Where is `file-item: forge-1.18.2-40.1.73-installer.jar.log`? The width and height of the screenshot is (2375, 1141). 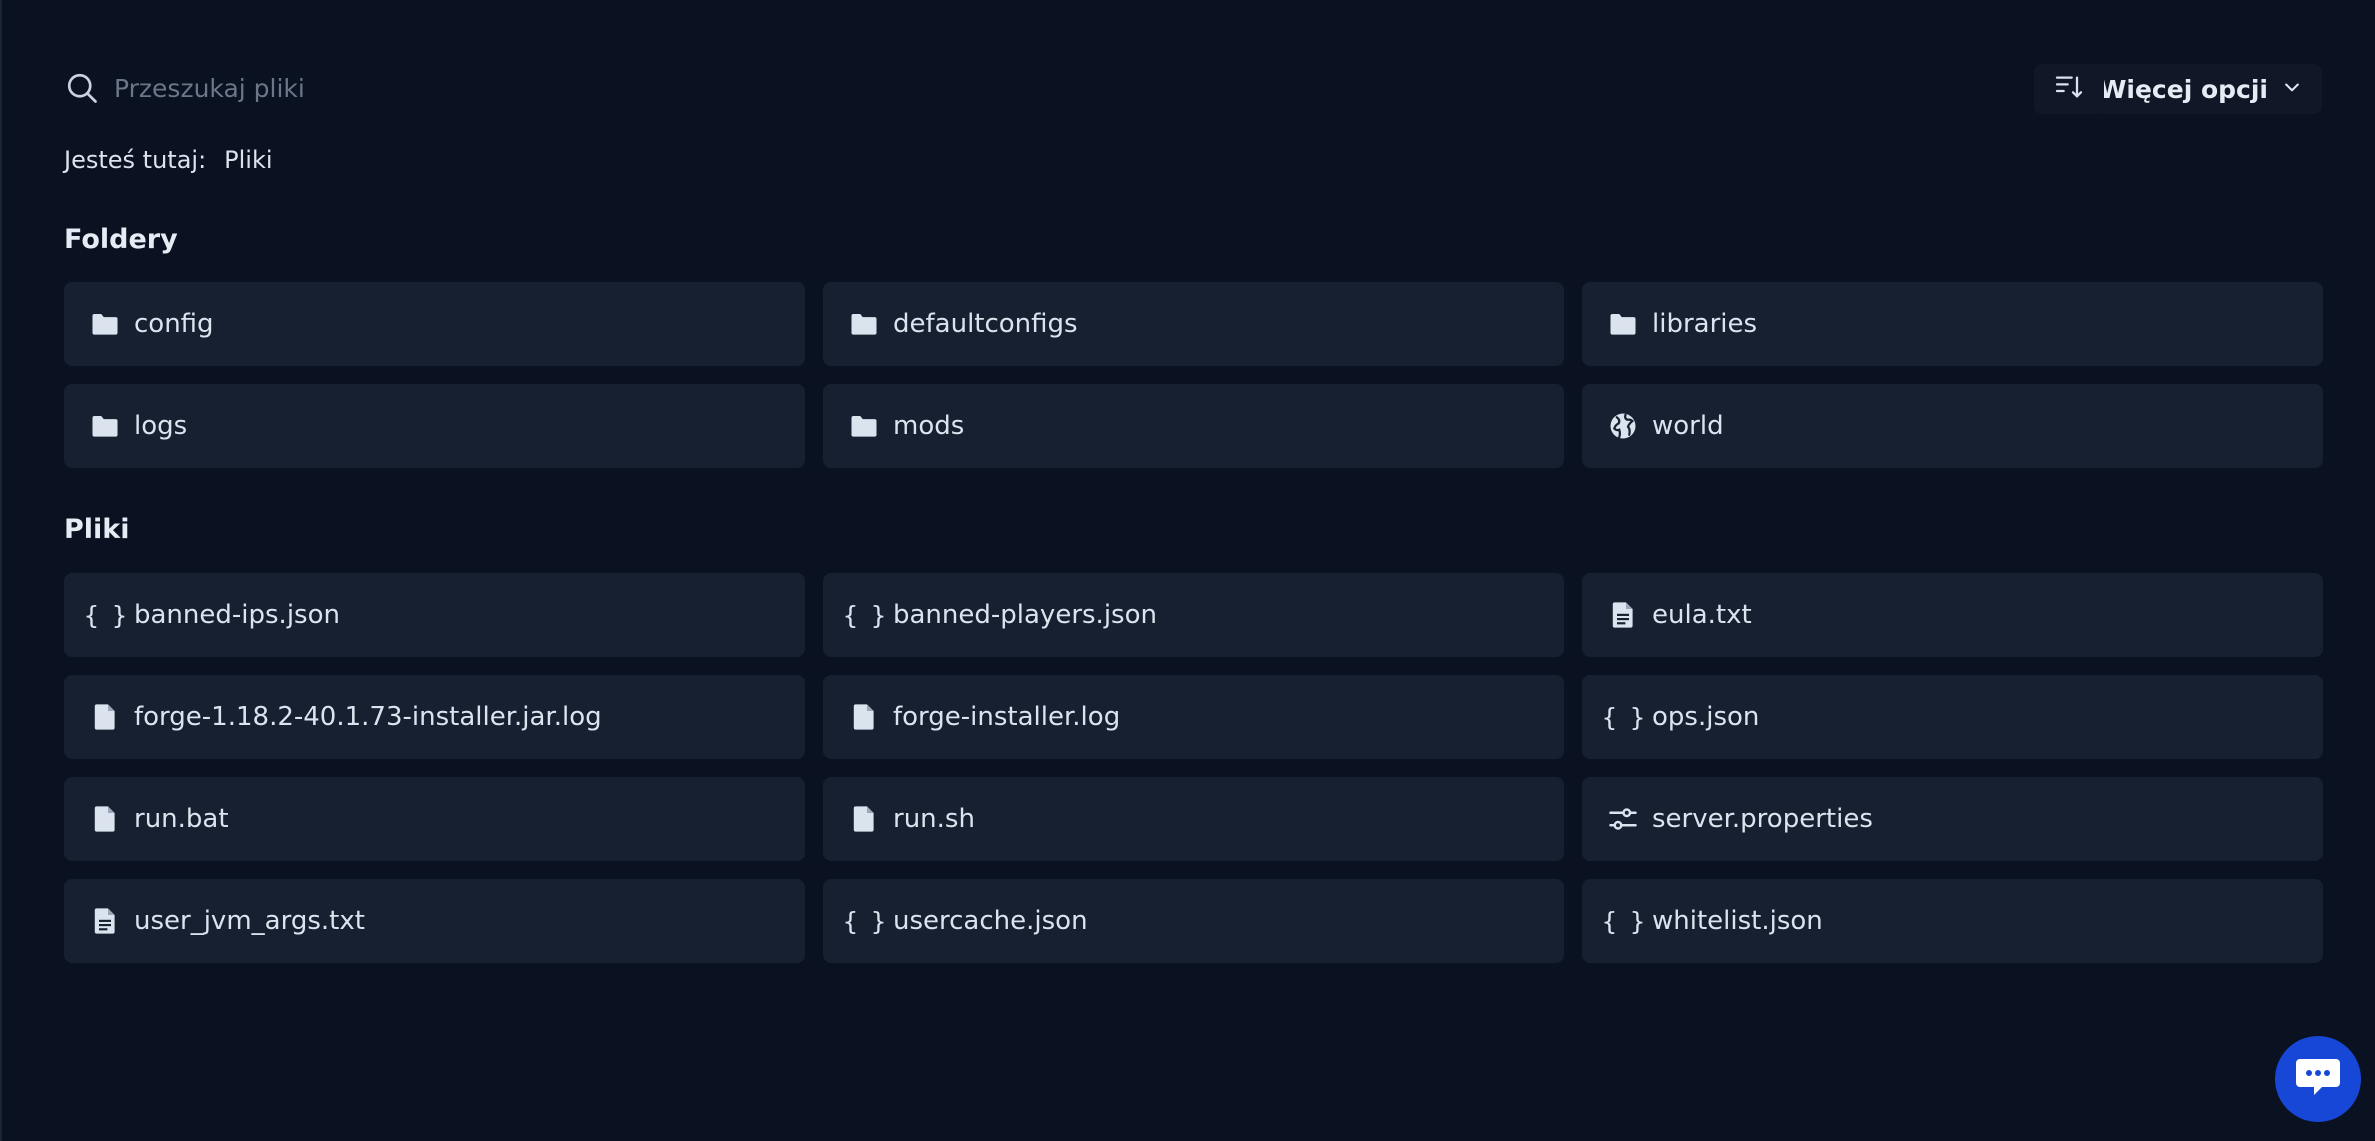 file-item: forge-1.18.2-40.1.73-installer.jar.log is located at coordinates (434, 717).